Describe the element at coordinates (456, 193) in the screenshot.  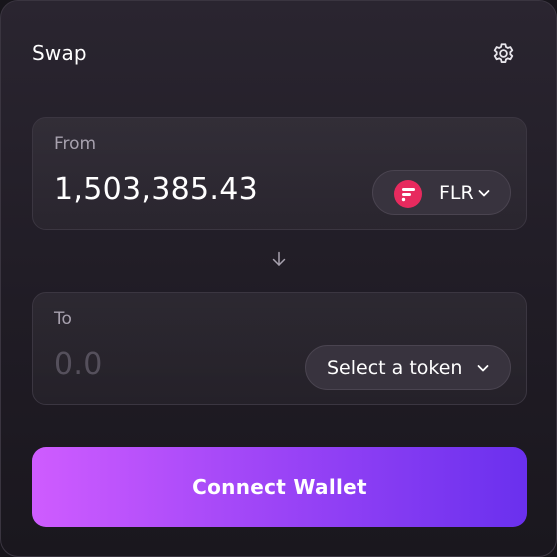
I see `from-token-symbol: FLR` at that location.